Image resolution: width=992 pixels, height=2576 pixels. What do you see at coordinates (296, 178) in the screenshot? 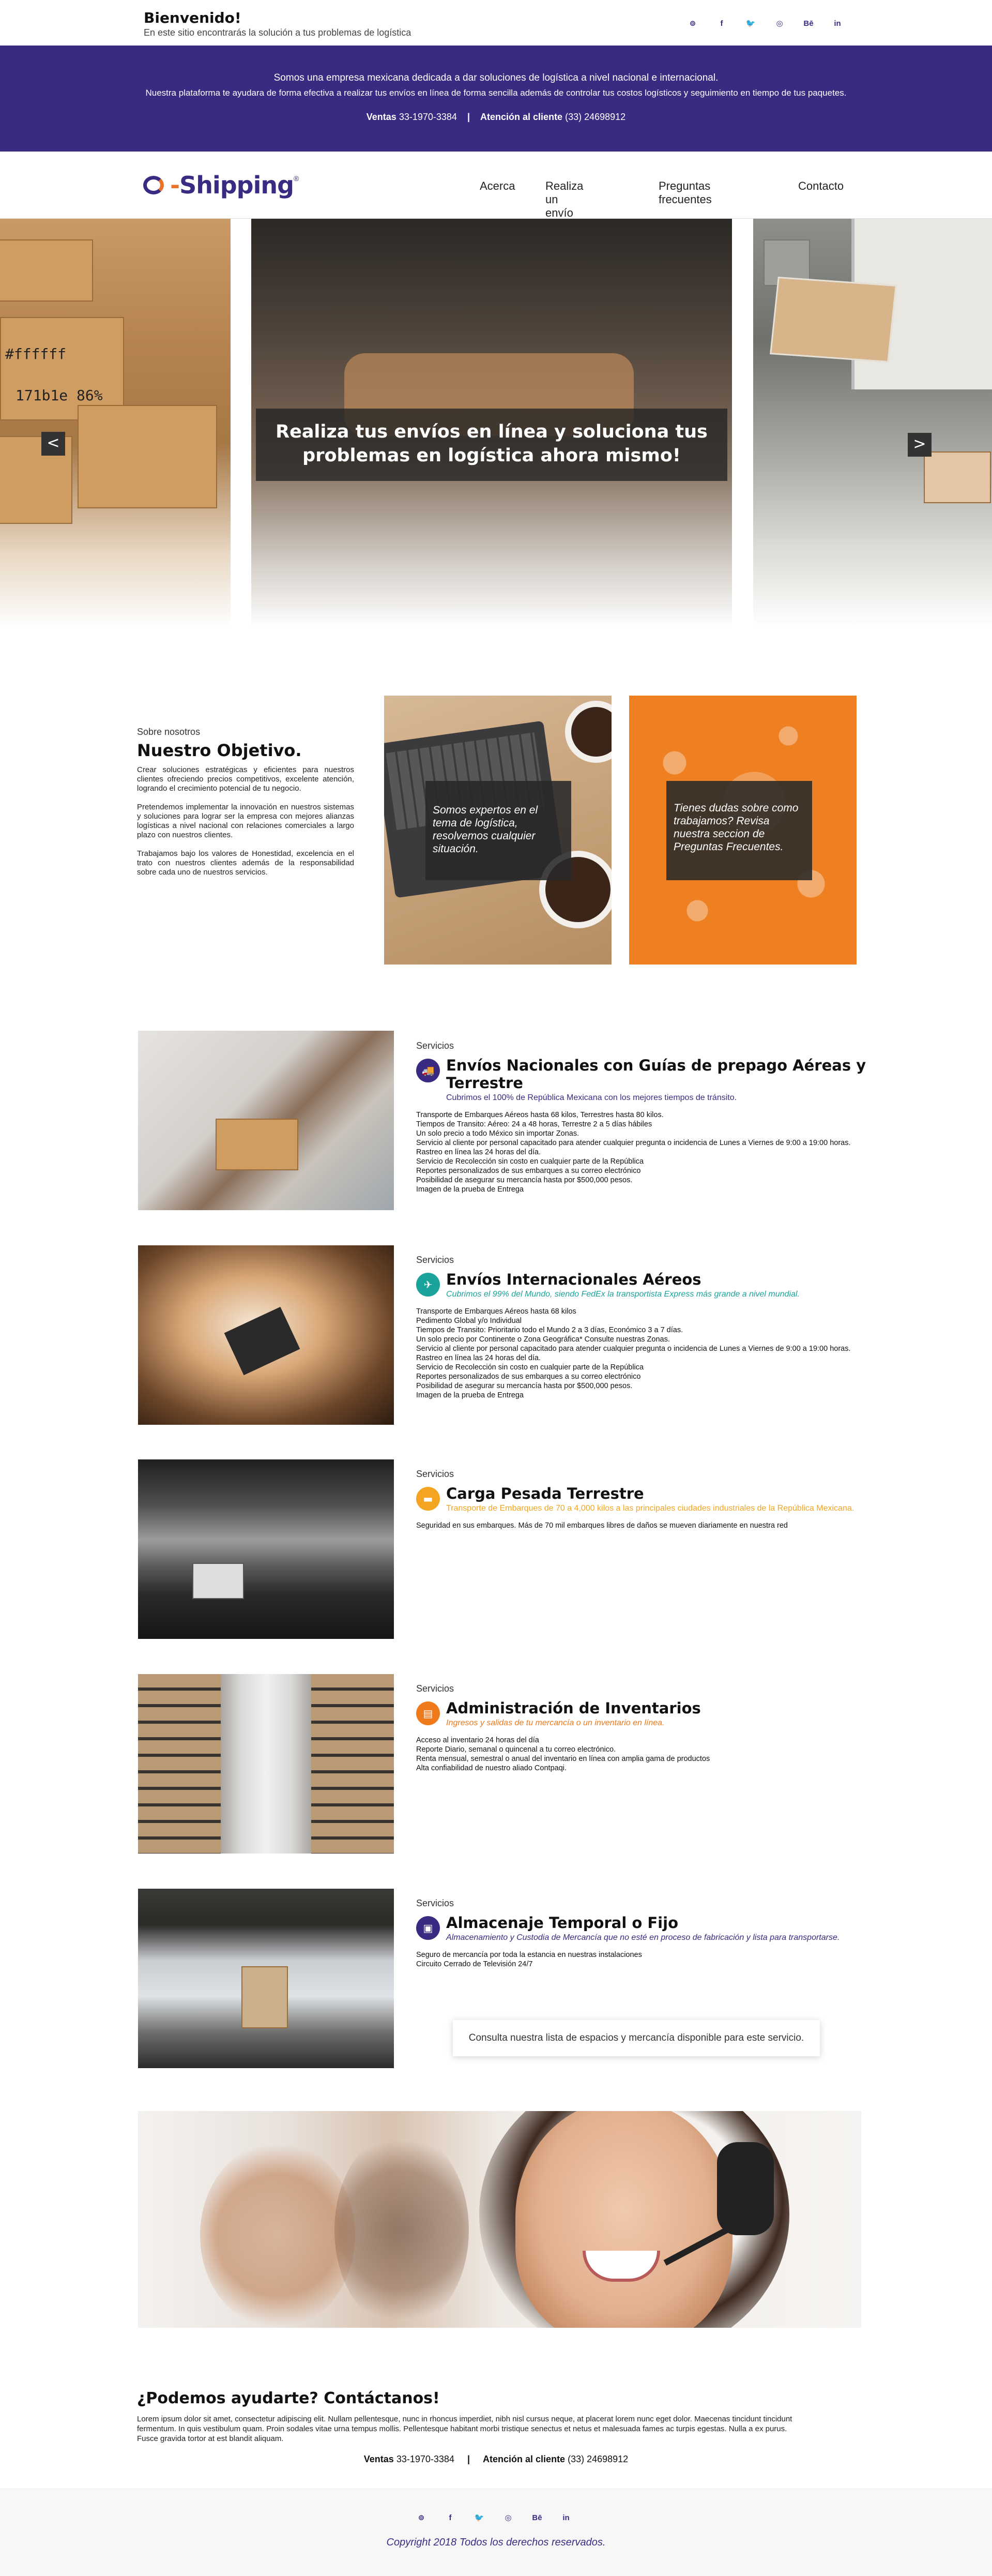
I see `logo-registered: ®` at bounding box center [296, 178].